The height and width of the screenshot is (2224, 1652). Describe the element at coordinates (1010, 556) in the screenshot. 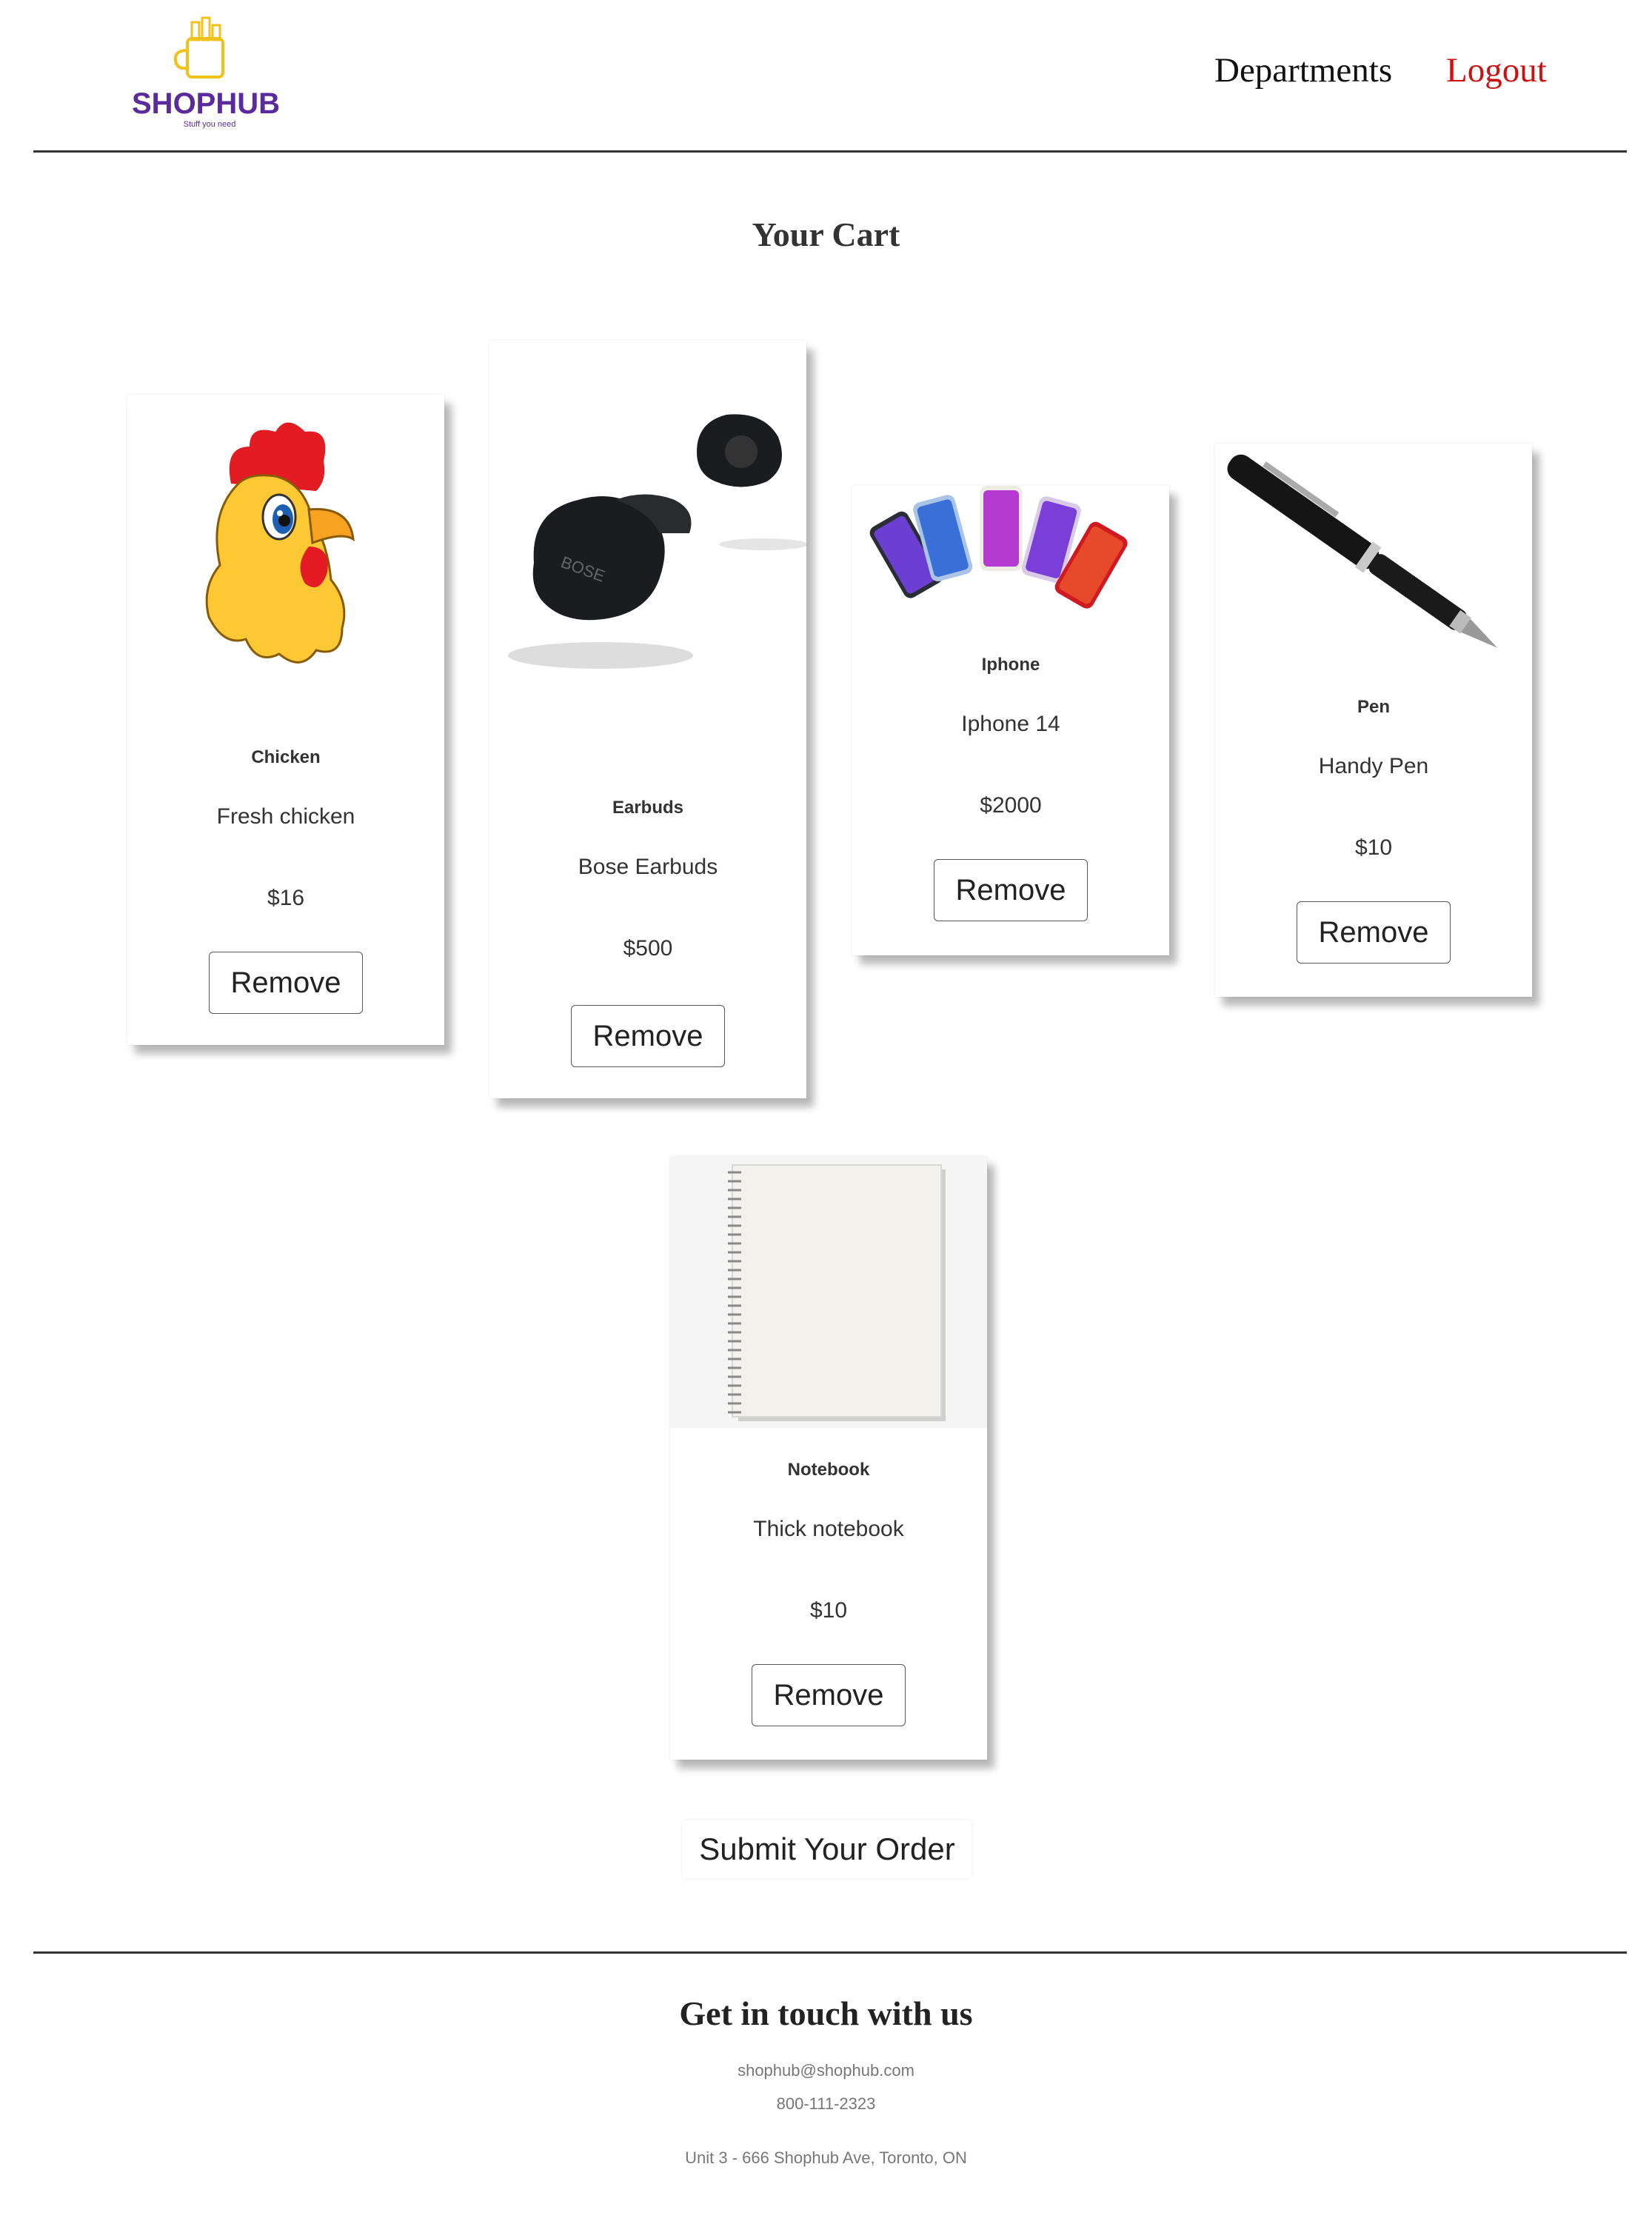

I see `iphone-image` at that location.